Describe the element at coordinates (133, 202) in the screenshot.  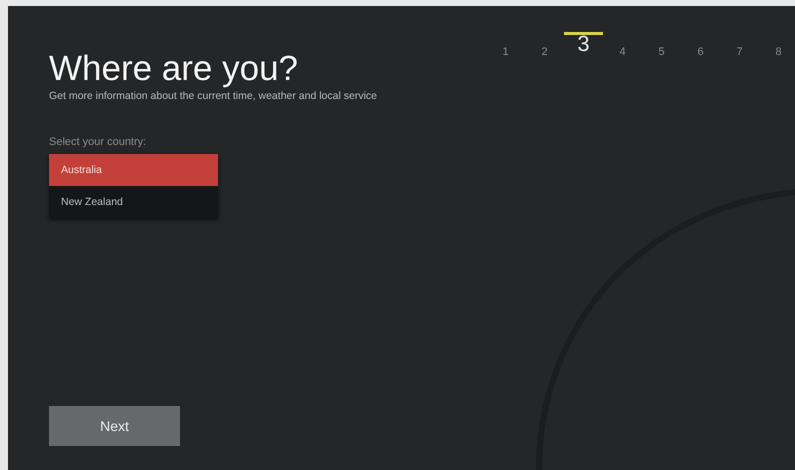
I see `country-option: New Zealand` at that location.